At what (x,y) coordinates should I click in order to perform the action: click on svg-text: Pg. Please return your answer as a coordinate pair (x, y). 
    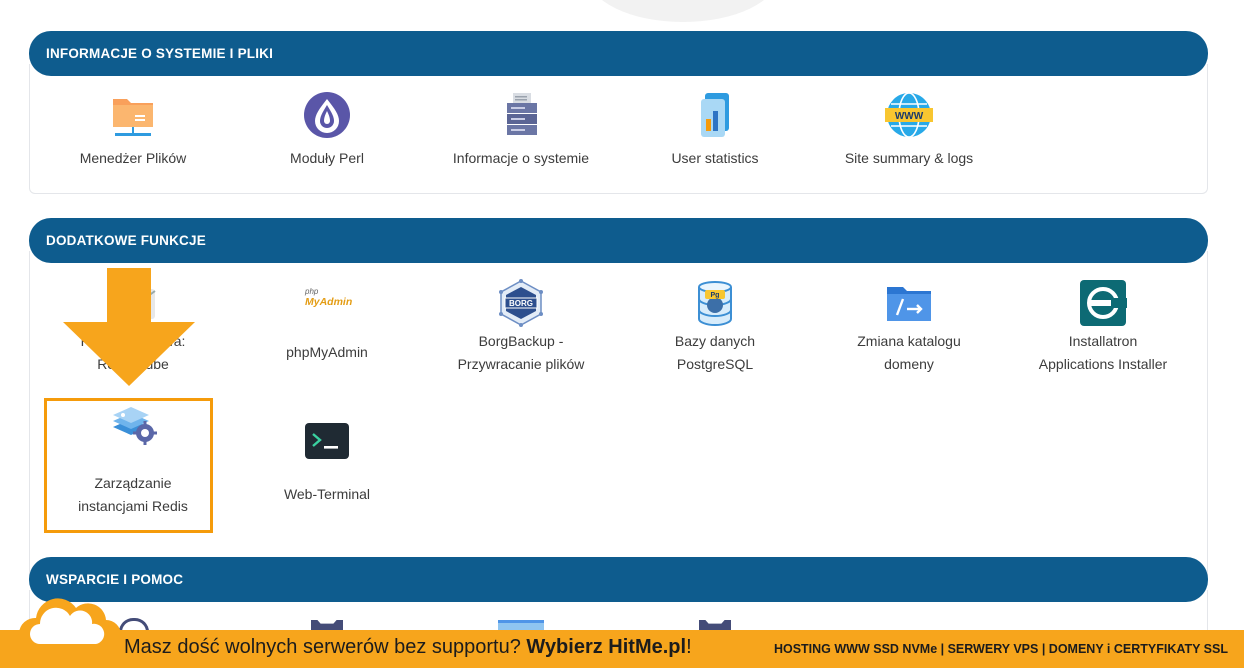
    Looking at the image, I should click on (715, 295).